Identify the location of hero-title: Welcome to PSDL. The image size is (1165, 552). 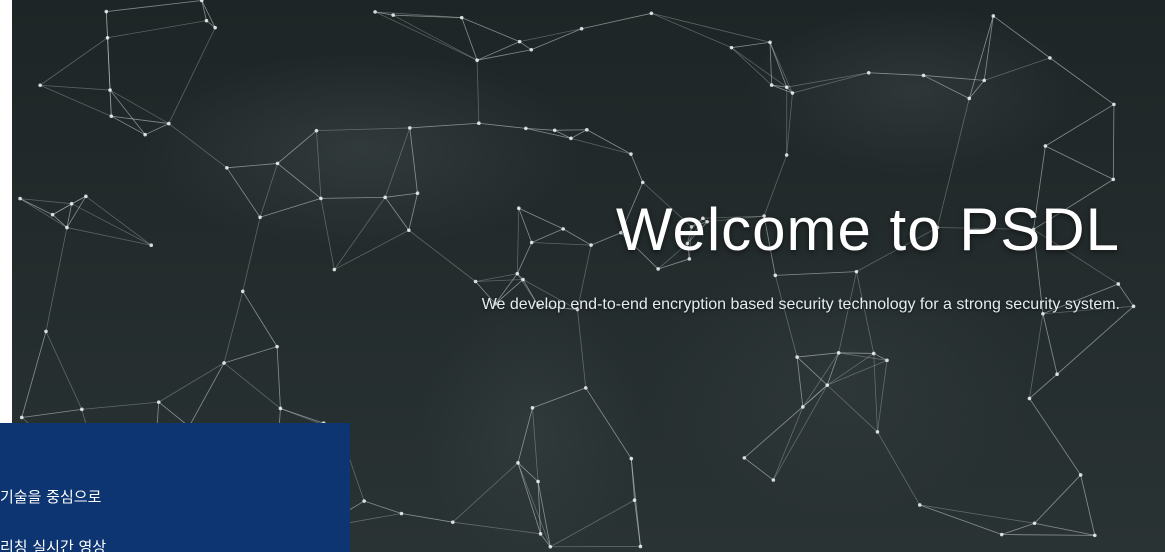
(867, 229).